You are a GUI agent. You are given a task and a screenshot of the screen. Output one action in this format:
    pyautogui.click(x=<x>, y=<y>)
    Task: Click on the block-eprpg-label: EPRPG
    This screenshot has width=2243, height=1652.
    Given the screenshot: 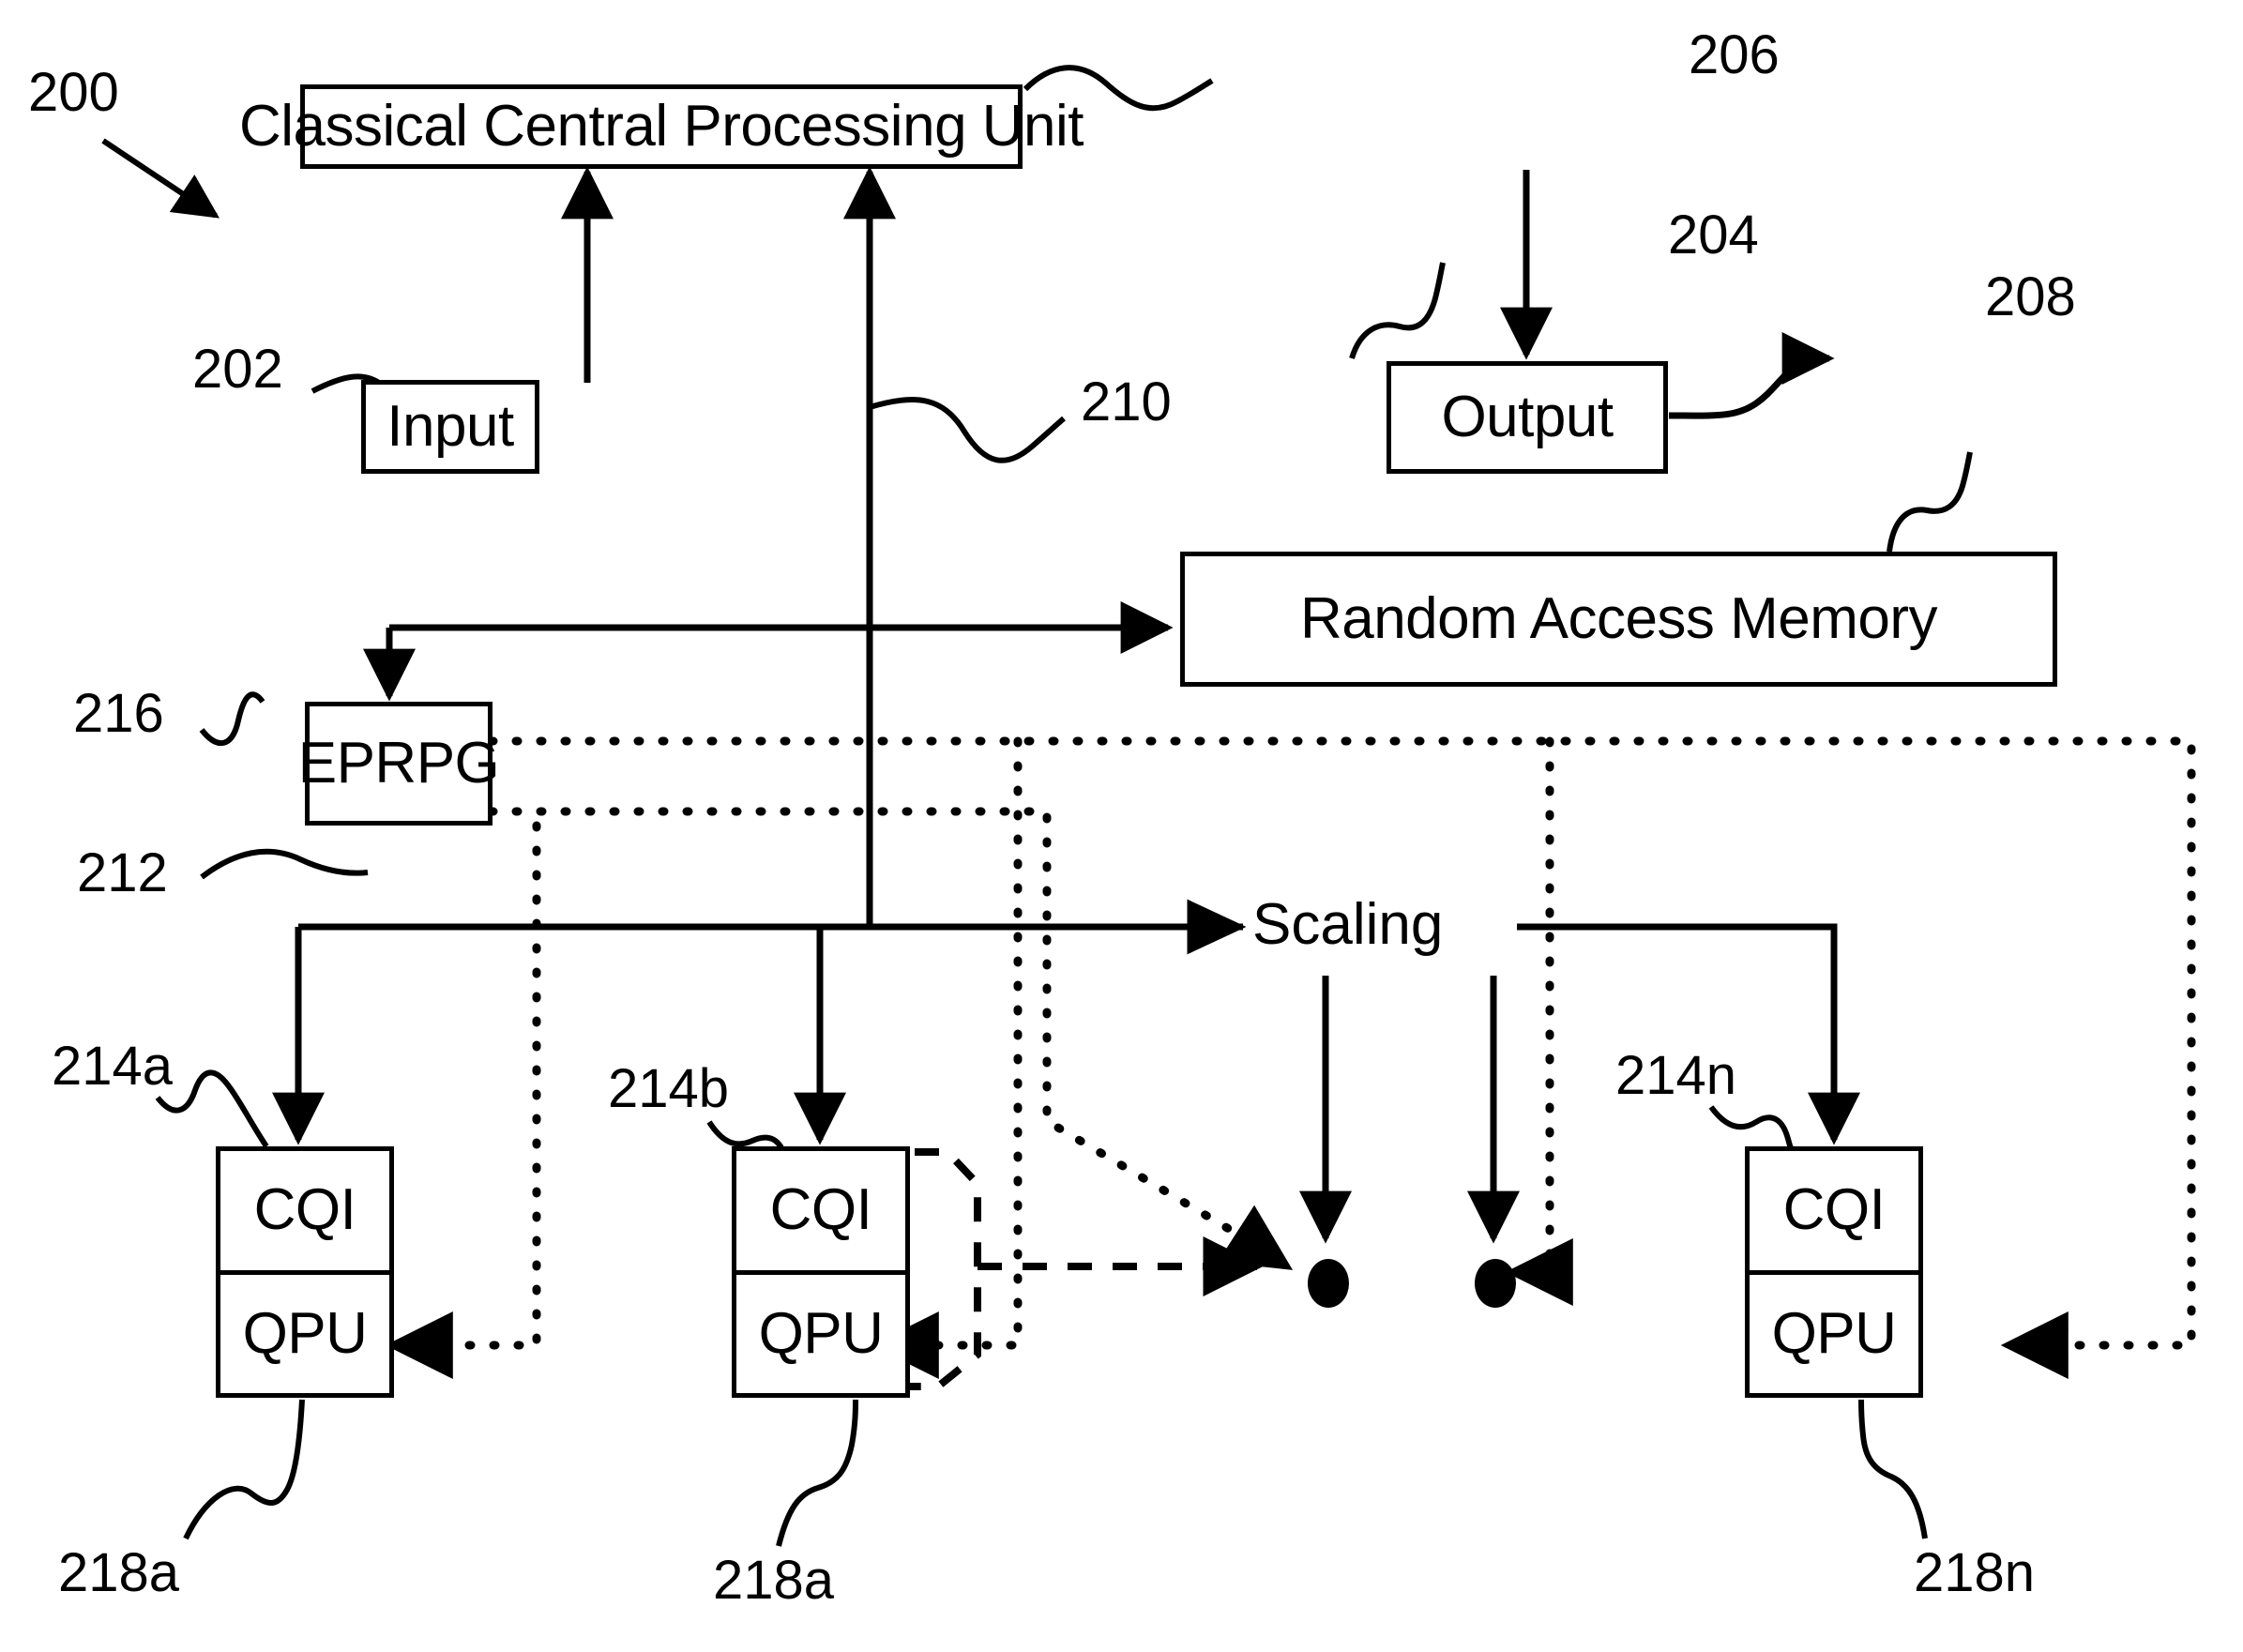 What is the action you would take?
    pyautogui.click(x=399, y=763)
    